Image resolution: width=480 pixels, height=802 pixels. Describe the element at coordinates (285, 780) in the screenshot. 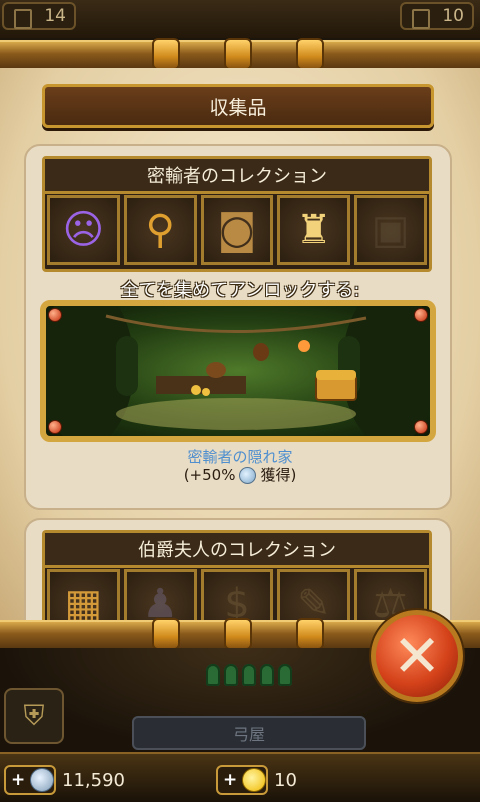

I see `gold-amount: 10` at that location.